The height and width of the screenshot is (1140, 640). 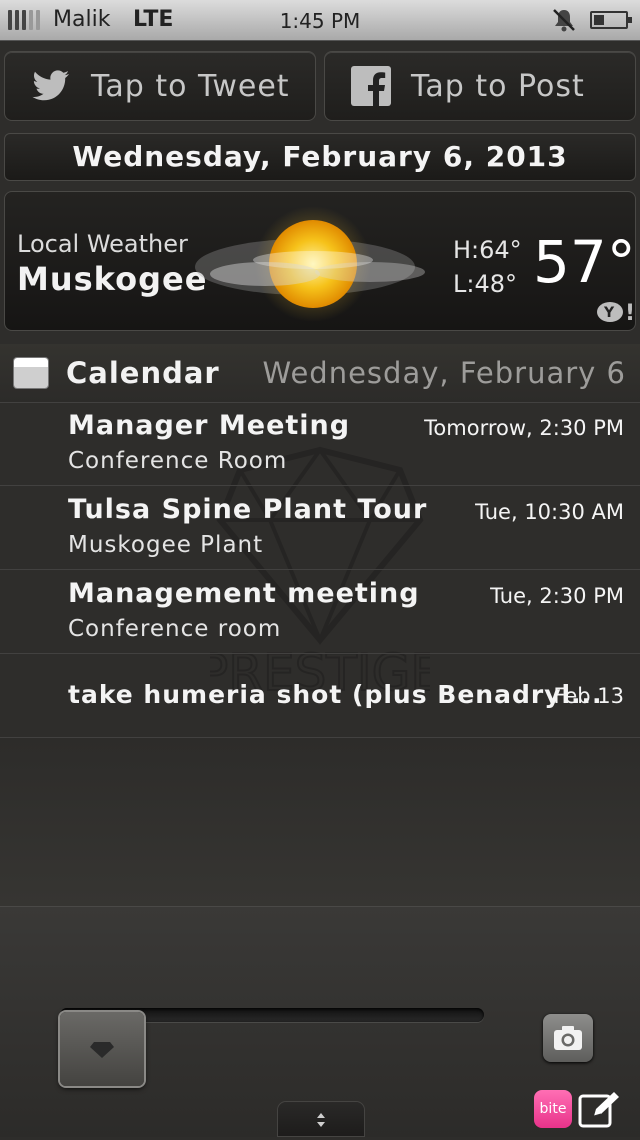 I want to click on empty-notification-area, so click(x=320, y=822).